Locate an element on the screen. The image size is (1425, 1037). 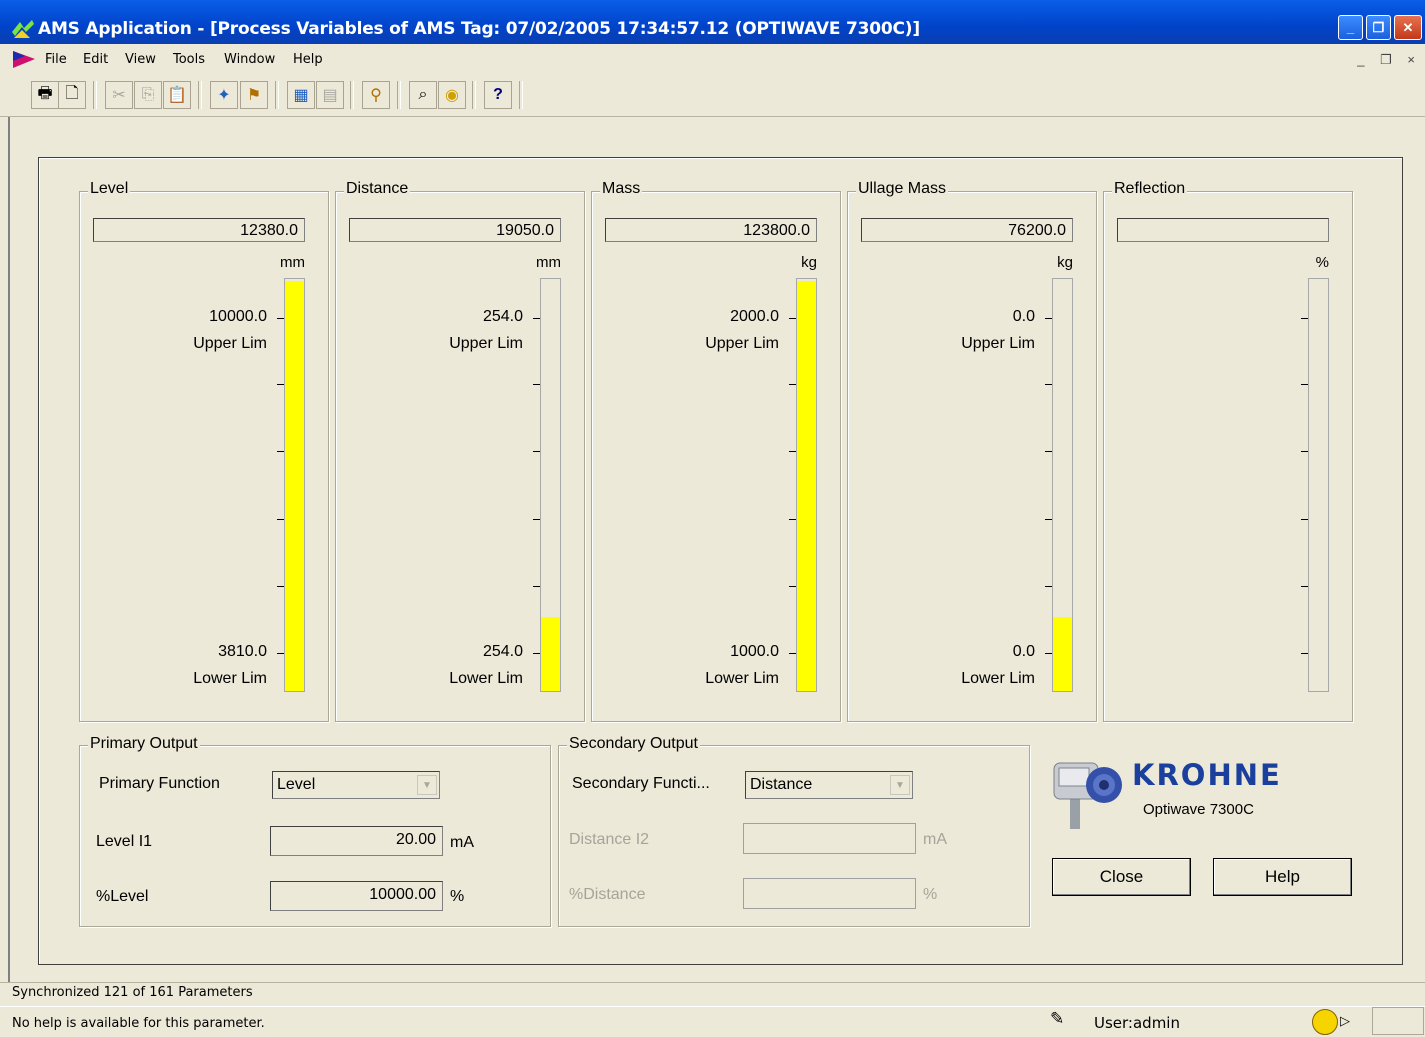
gauge-value-field: 76200.0 is located at coordinates (967, 230).